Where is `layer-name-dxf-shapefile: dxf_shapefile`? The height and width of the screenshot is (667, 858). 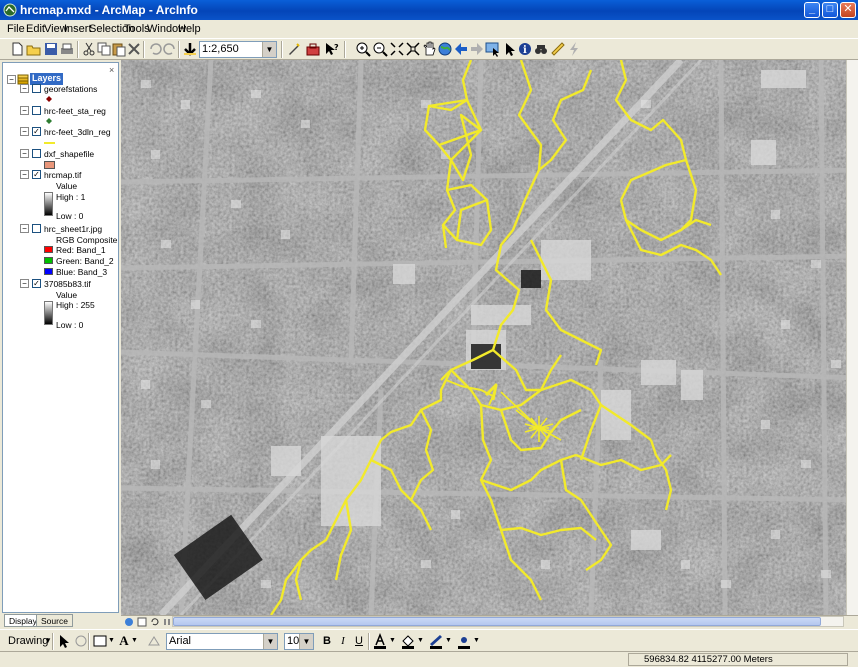
layer-name-dxf-shapefile: dxf_shapefile is located at coordinates (69, 154).